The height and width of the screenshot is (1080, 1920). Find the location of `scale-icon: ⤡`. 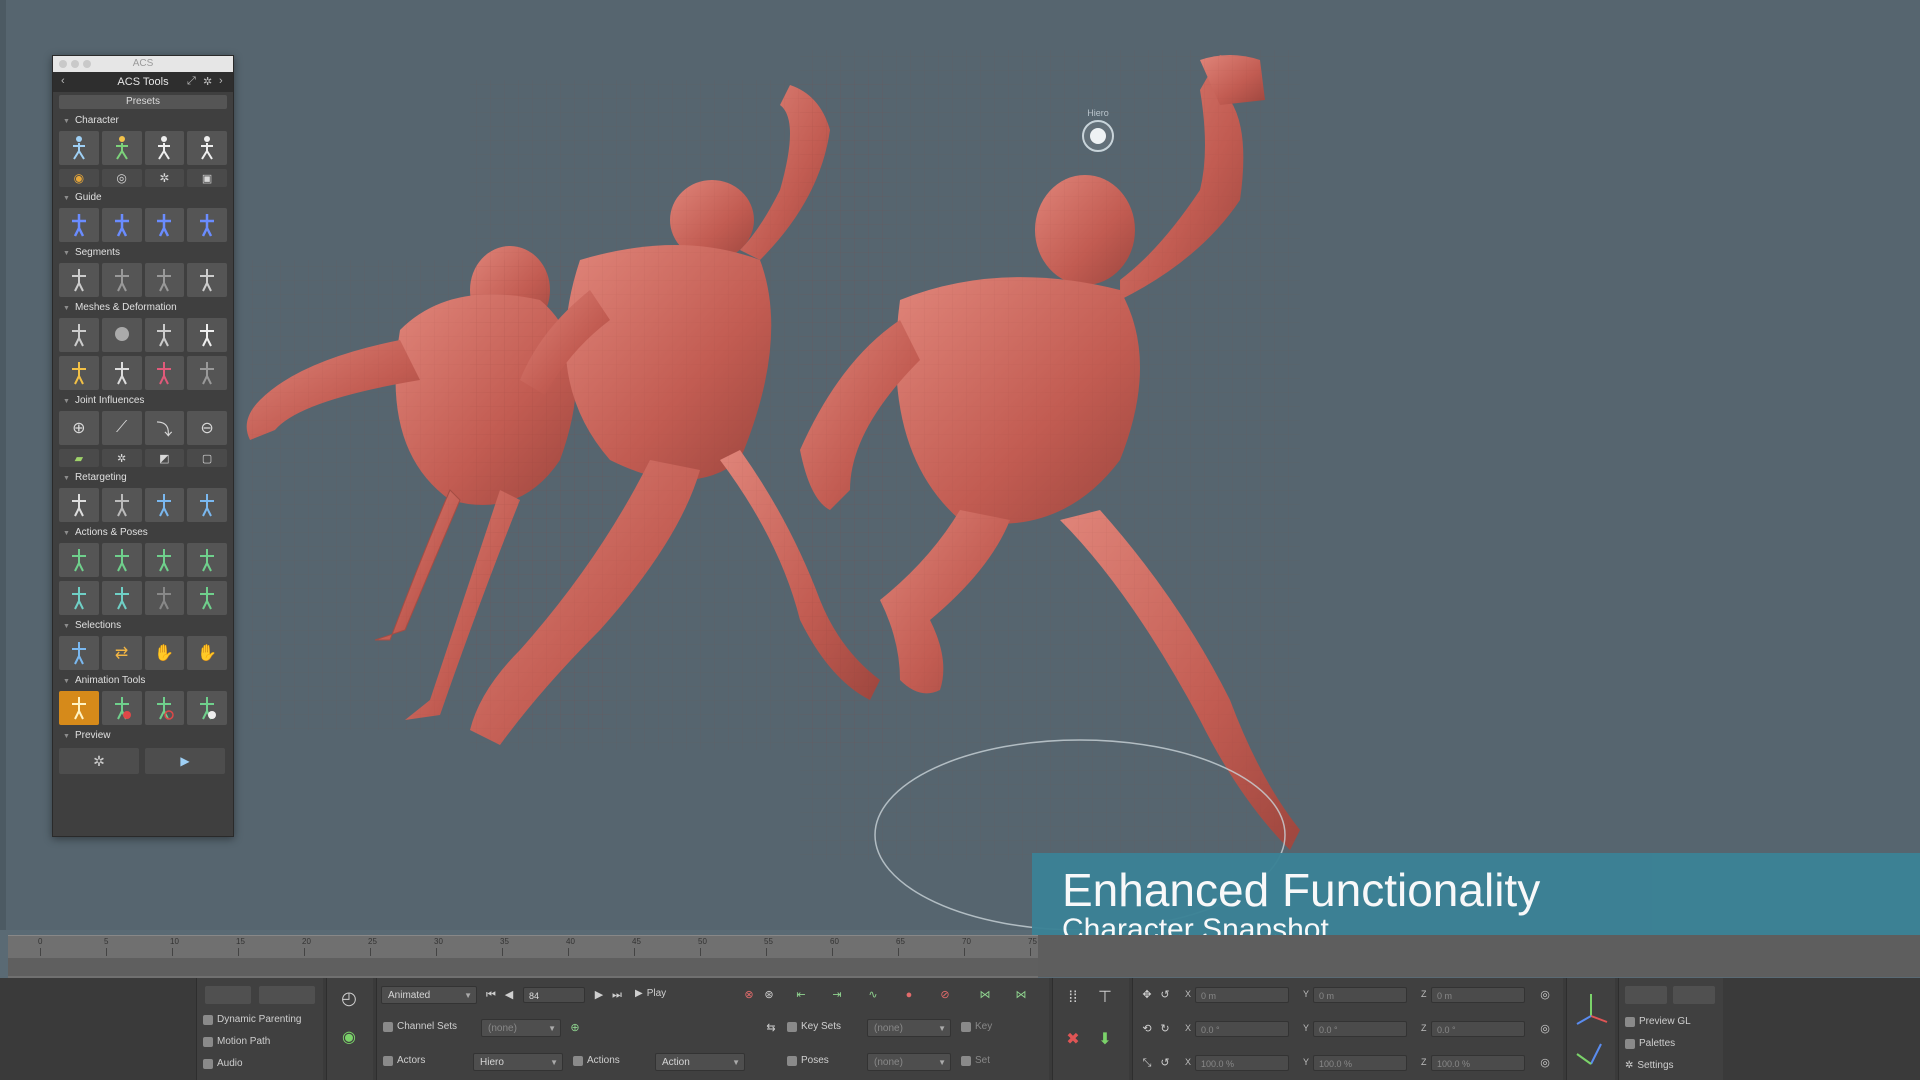

scale-icon: ⤡ is located at coordinates (1147, 1063).